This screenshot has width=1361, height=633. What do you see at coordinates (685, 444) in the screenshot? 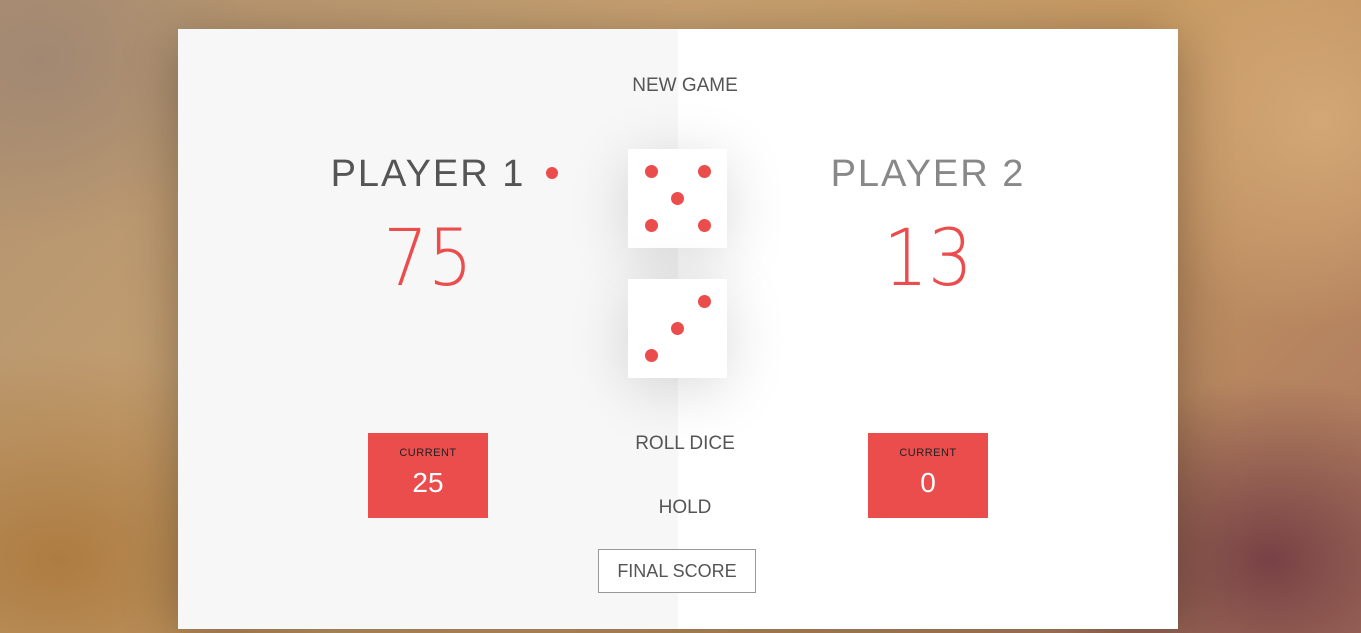
I see `roll-dice-button: ROLL DICE` at bounding box center [685, 444].